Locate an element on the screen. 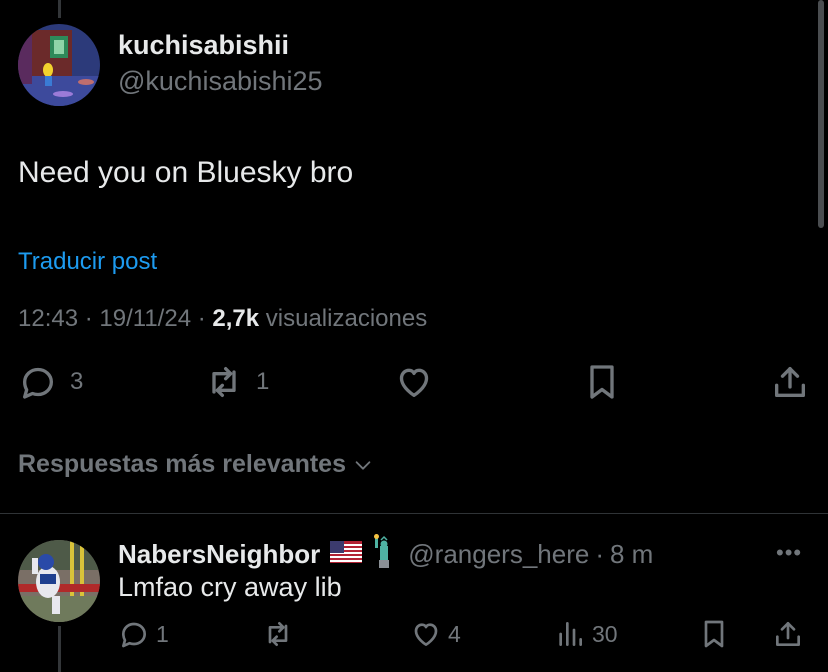  post-text: Need you on Bluesky bro is located at coordinates (186, 172).